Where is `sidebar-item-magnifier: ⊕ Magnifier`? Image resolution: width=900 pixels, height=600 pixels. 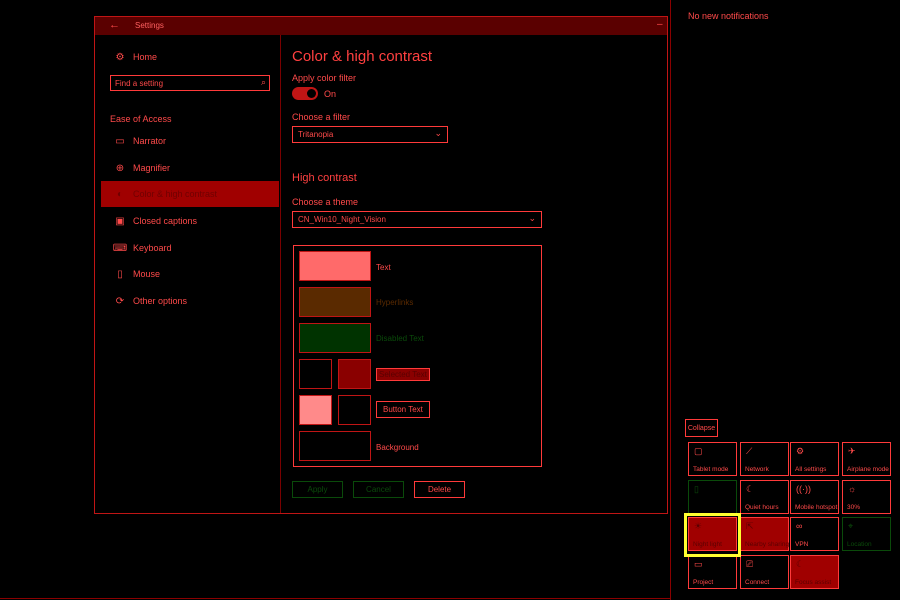
sidebar-item-magnifier: ⊕ Magnifier is located at coordinates (190, 168).